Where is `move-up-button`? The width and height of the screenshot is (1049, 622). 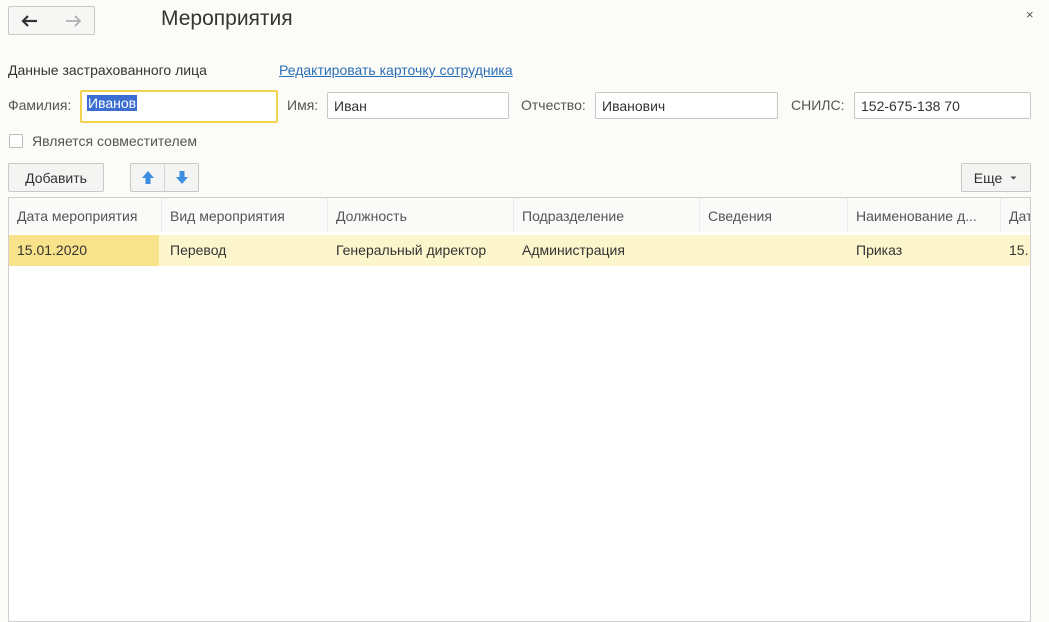 move-up-button is located at coordinates (148, 177).